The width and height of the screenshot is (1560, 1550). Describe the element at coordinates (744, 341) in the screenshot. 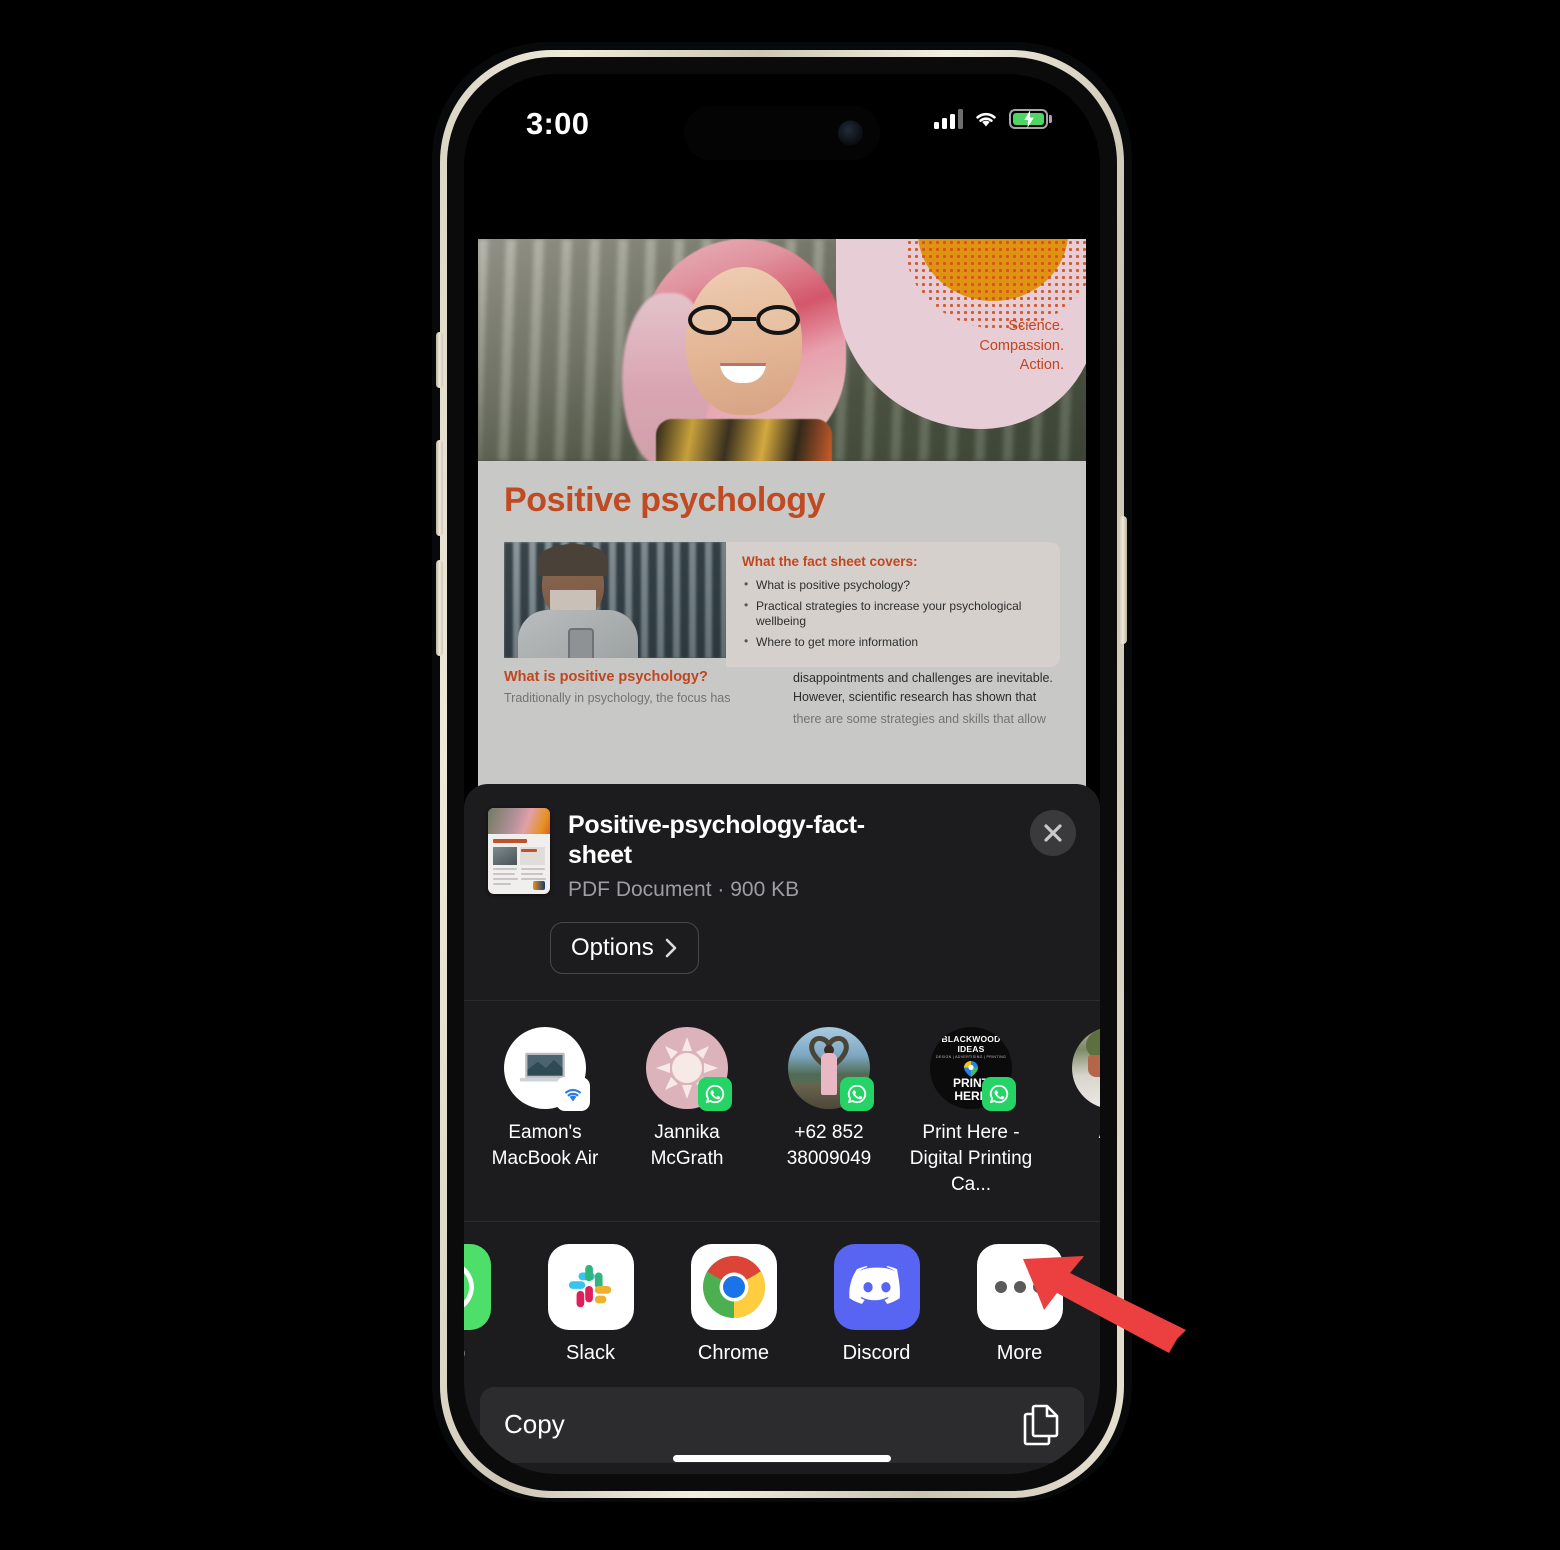

I see `hero-face` at that location.